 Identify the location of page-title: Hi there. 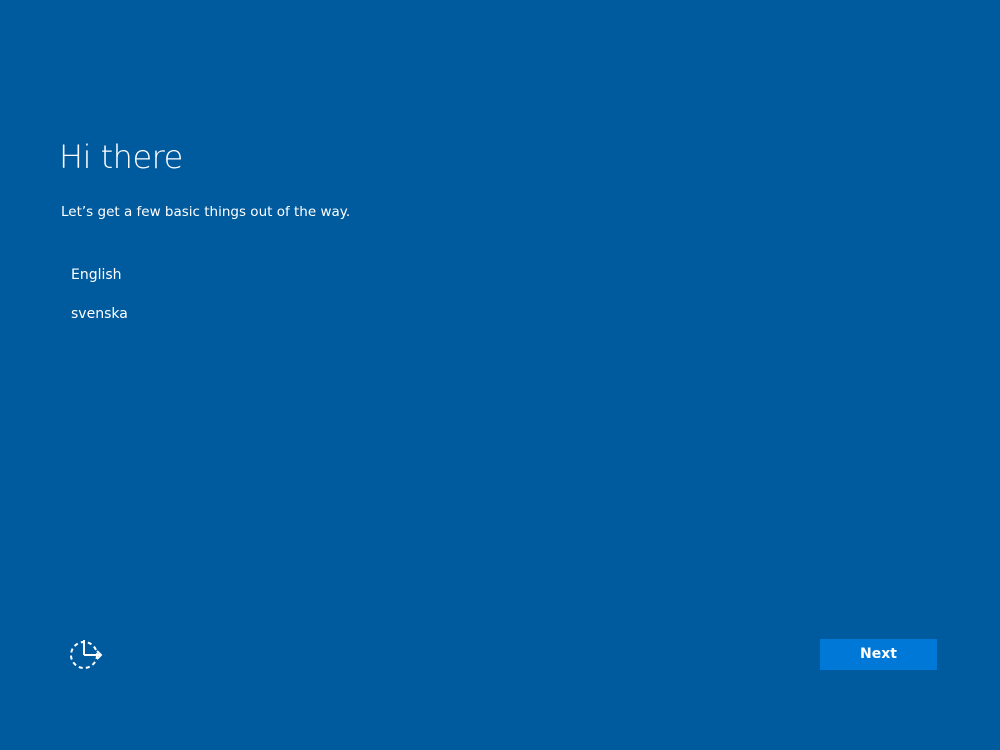
(121, 157).